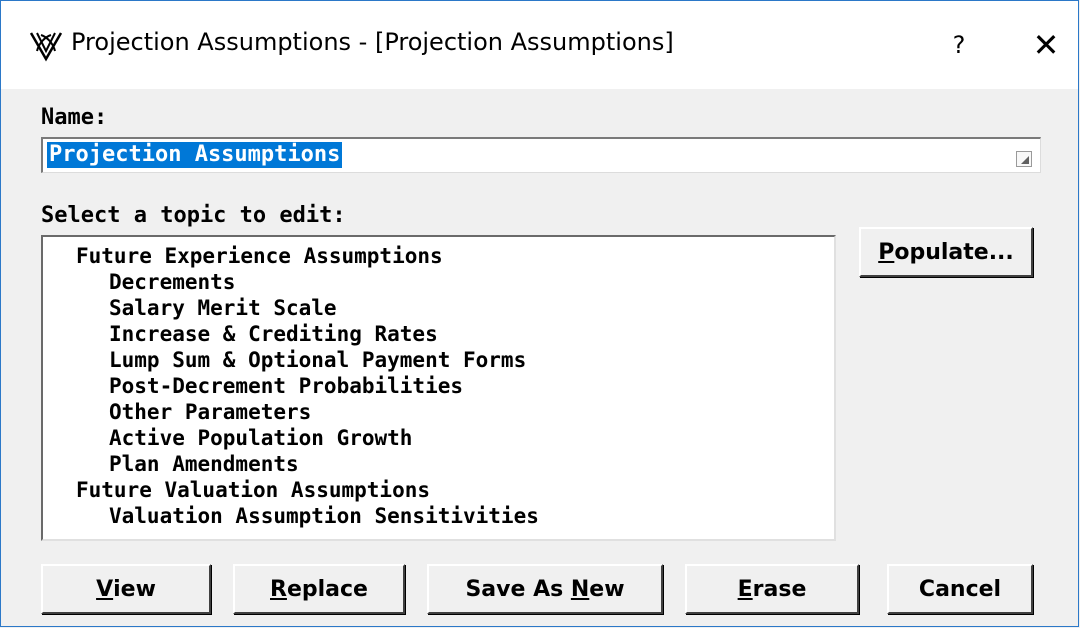 This screenshot has width=1080, height=628. I want to click on save-as-new-button: Save As New, so click(545, 589).